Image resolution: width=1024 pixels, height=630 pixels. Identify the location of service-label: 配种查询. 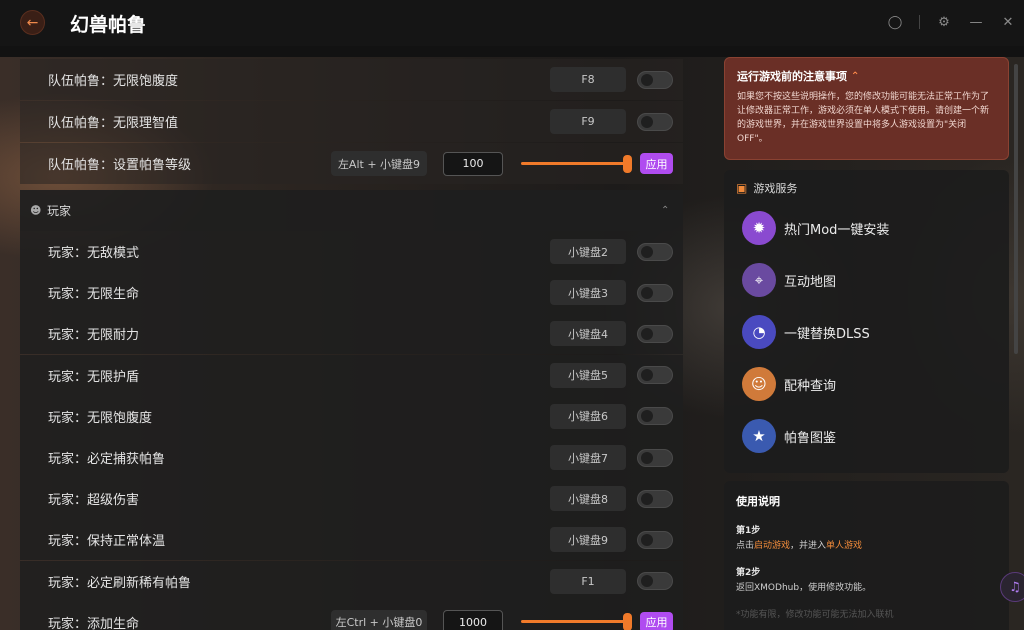
(810, 386).